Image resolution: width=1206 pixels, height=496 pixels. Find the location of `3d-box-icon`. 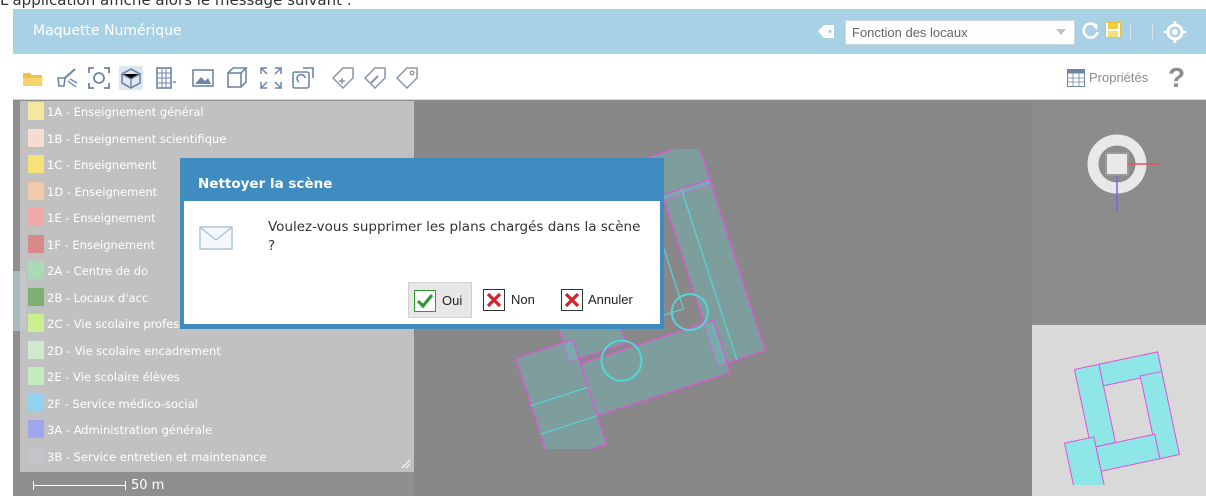

3d-box-icon is located at coordinates (131, 78).